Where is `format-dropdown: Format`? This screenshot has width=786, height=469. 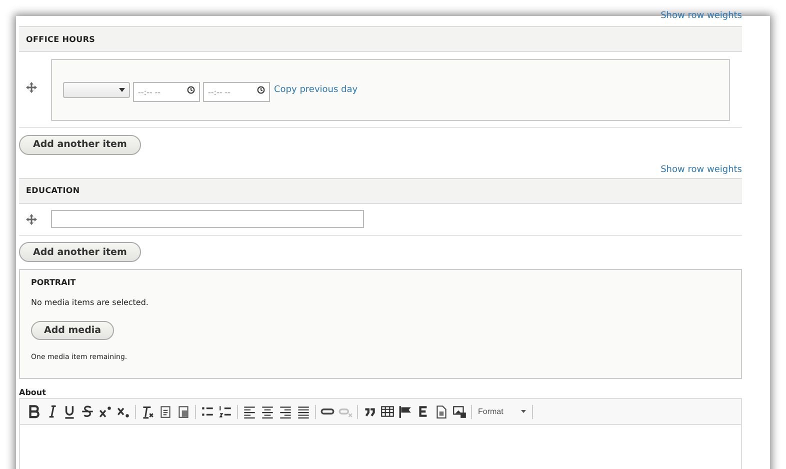 format-dropdown: Format is located at coordinates (504, 411).